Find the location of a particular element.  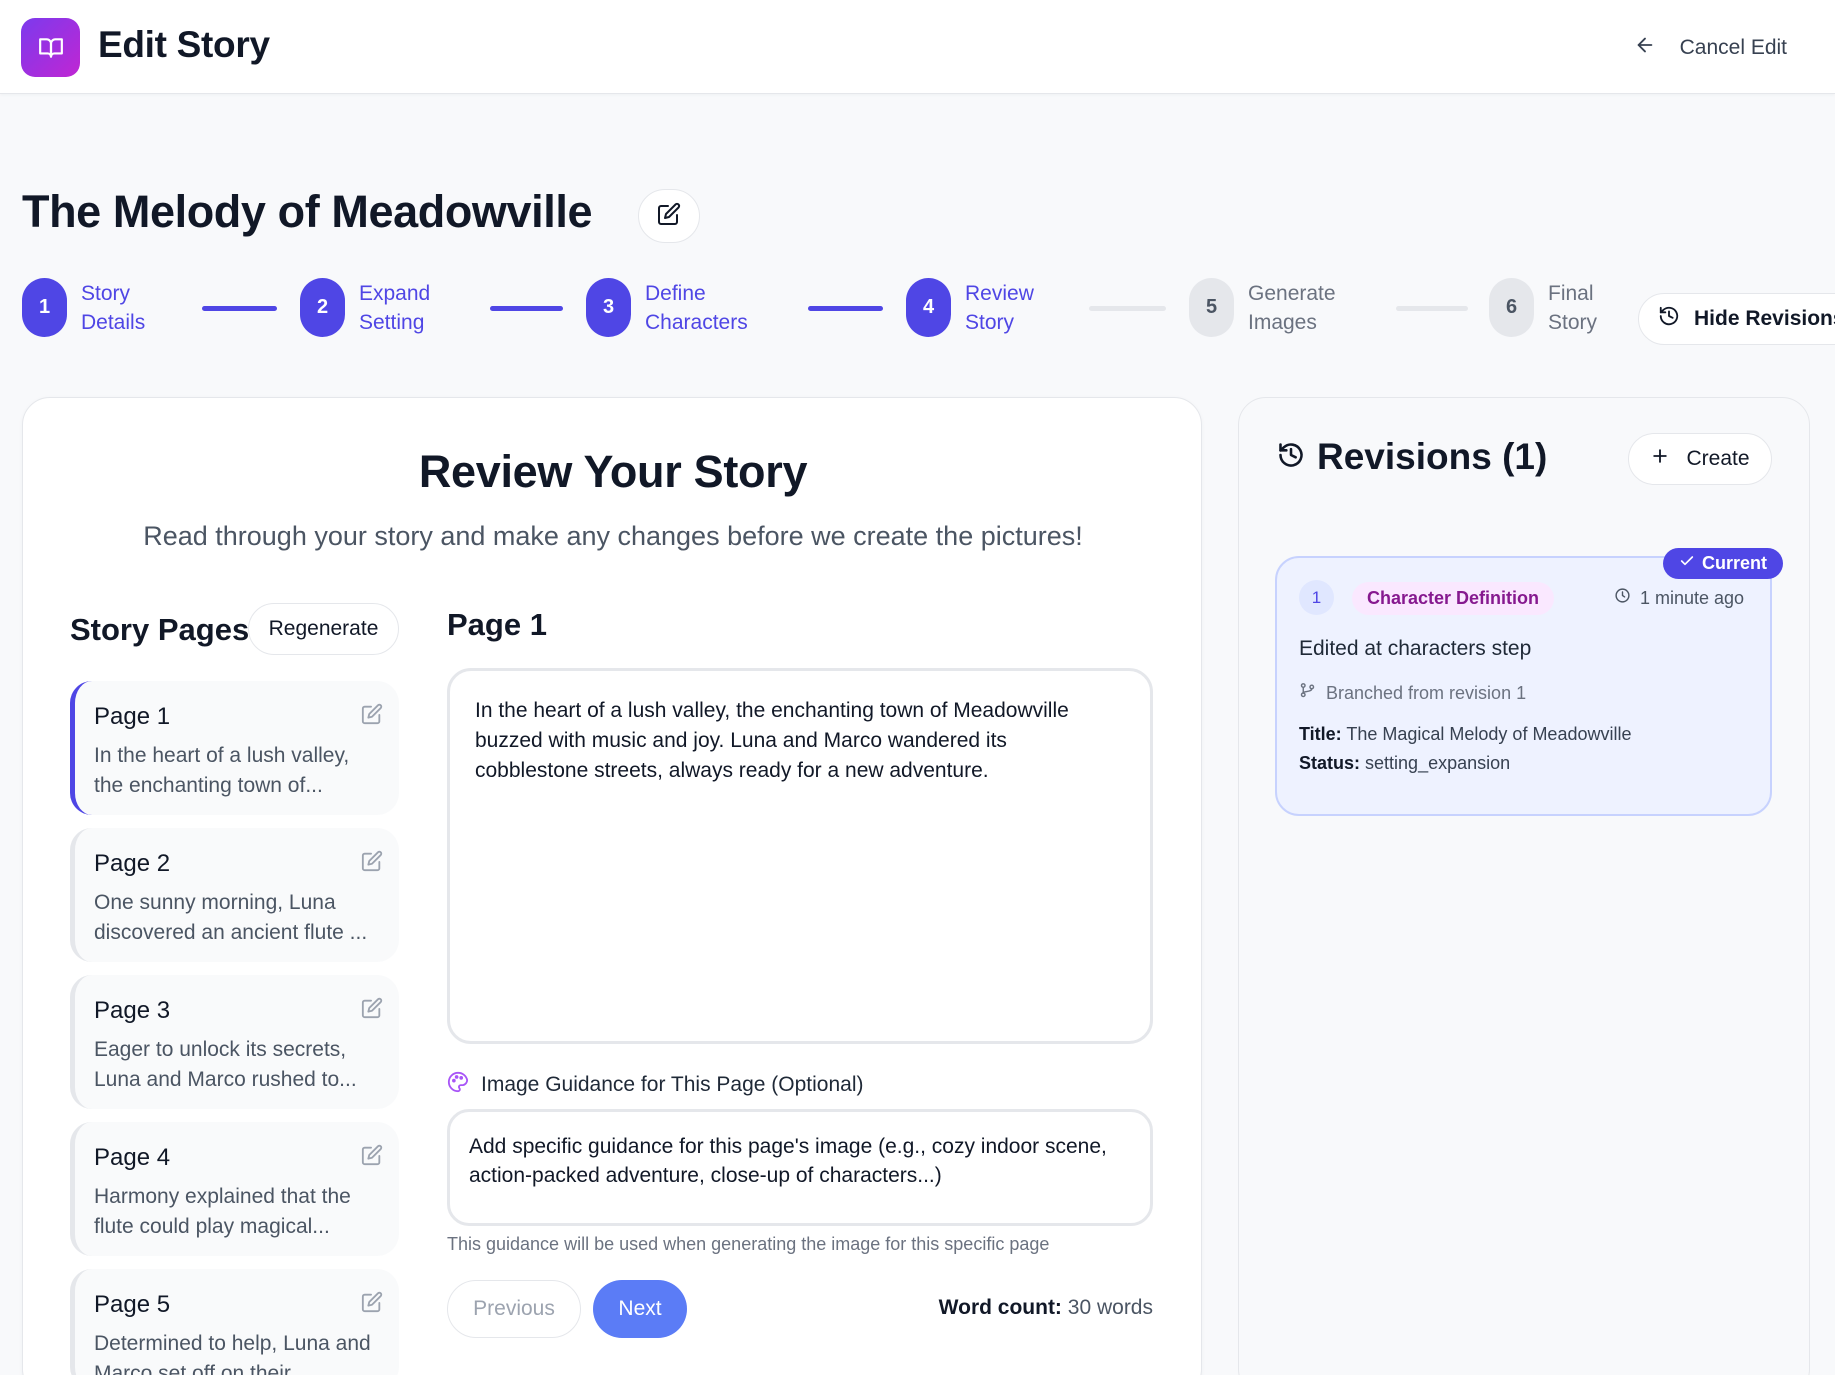

app-title: Edit Story is located at coordinates (184, 44).